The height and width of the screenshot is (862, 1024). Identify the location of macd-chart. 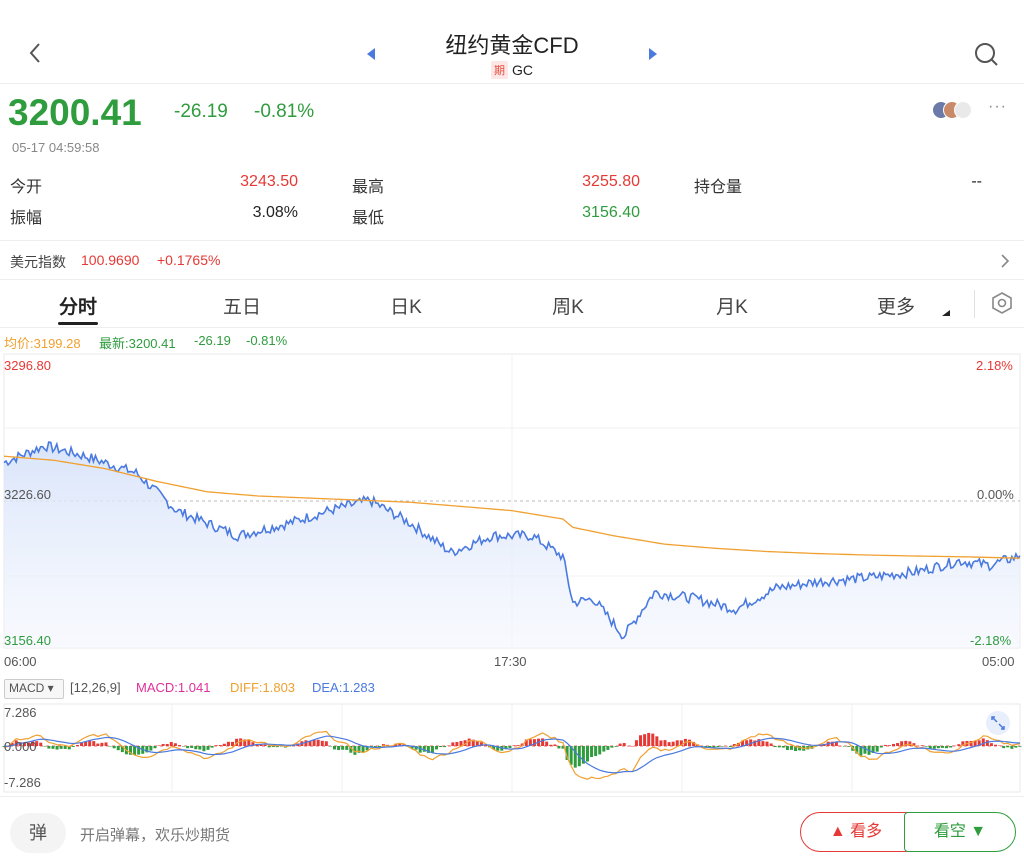
(512, 748).